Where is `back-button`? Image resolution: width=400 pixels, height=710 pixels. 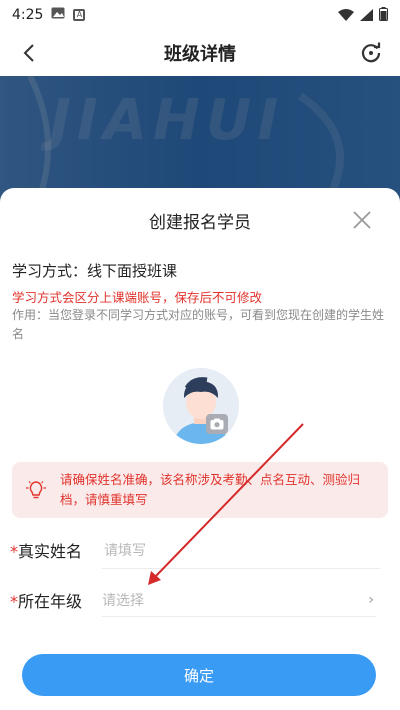 back-button is located at coordinates (29, 53).